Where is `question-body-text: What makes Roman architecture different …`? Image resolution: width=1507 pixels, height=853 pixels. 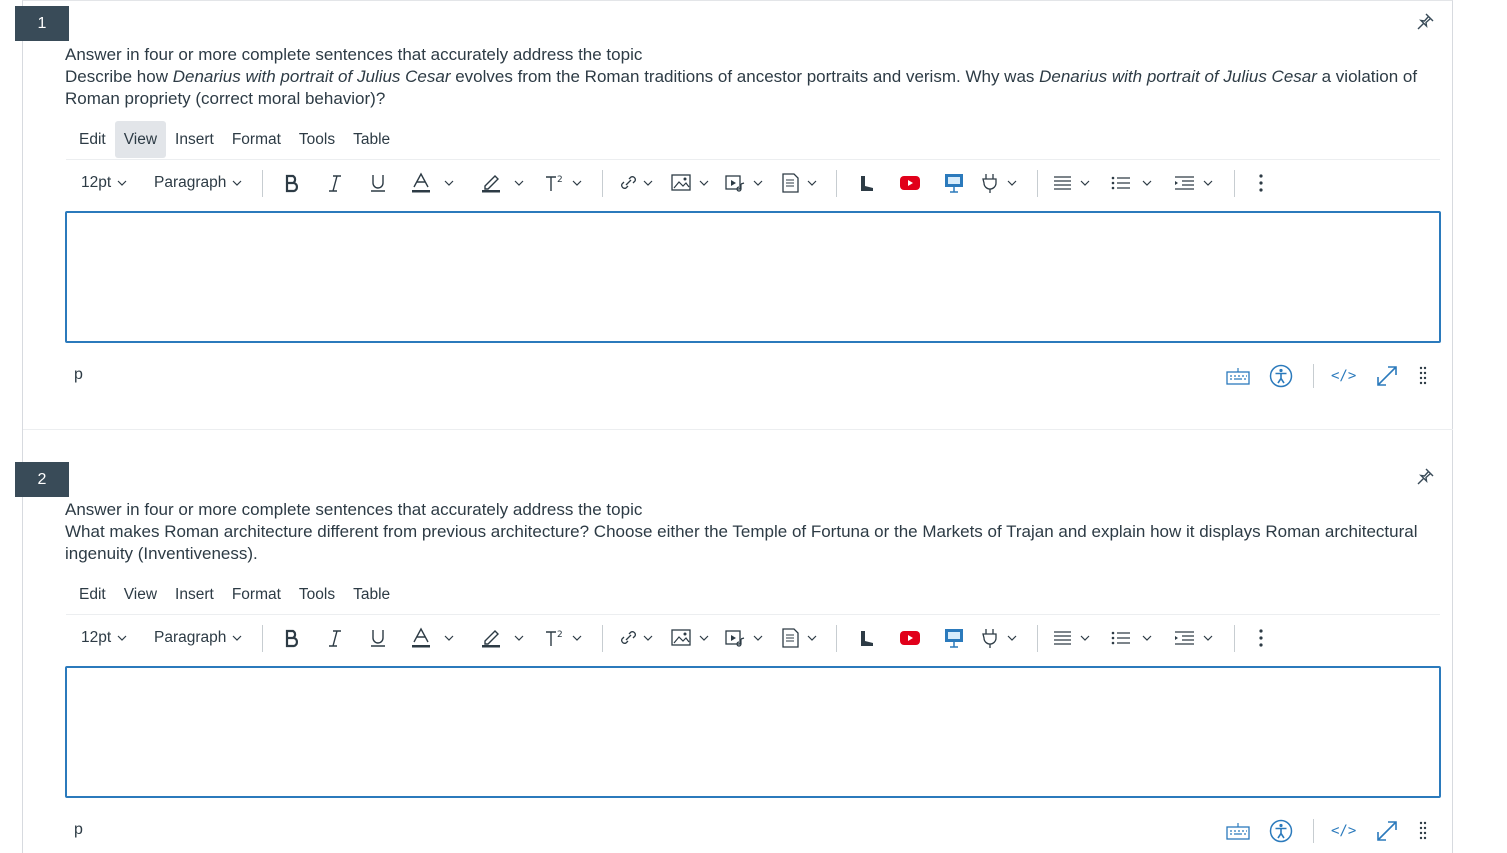
question-body-text: What makes Roman architecture different … is located at coordinates (741, 542).